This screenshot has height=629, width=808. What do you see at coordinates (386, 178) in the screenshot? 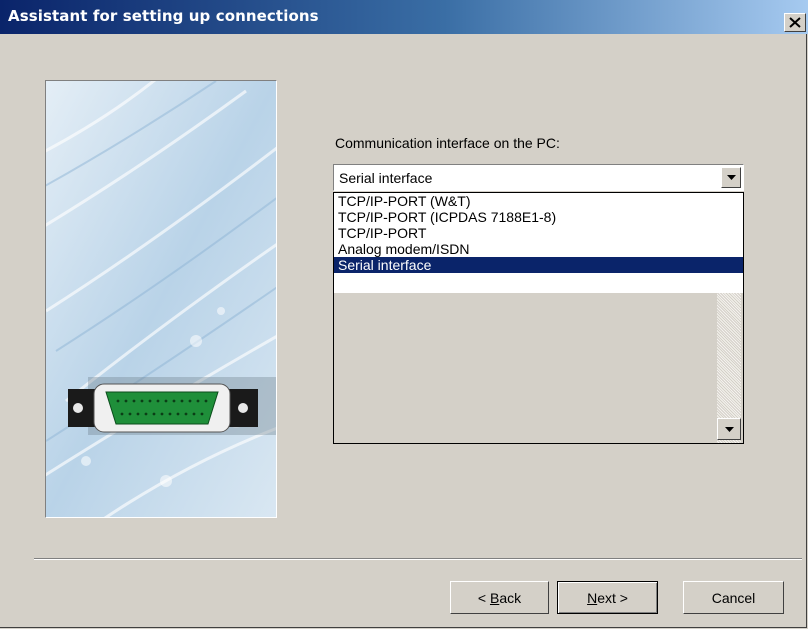
I see `comm-interface-value: Serial interface` at bounding box center [386, 178].